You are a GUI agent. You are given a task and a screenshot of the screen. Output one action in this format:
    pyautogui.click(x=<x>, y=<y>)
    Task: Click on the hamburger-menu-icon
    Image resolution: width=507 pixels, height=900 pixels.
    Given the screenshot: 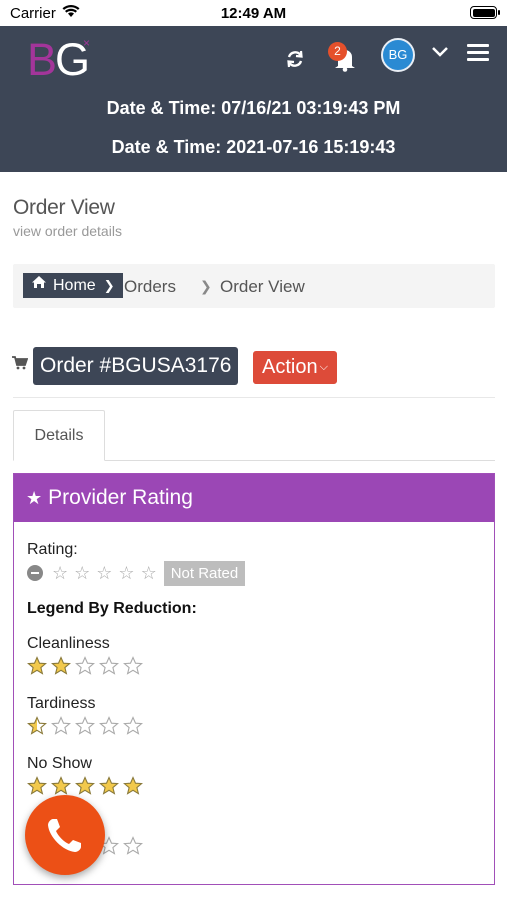 What is the action you would take?
    pyautogui.click(x=478, y=53)
    